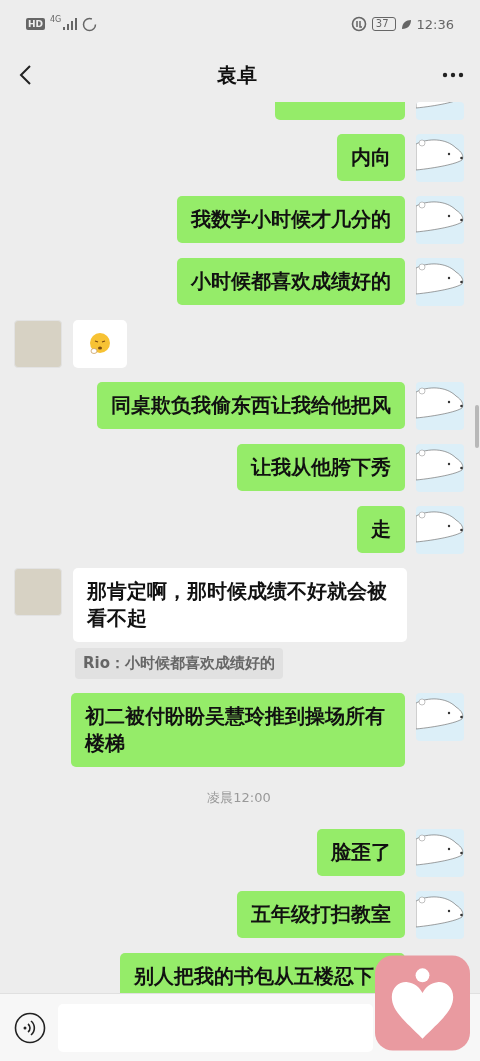  I want to click on more-icon, so click(453, 75).